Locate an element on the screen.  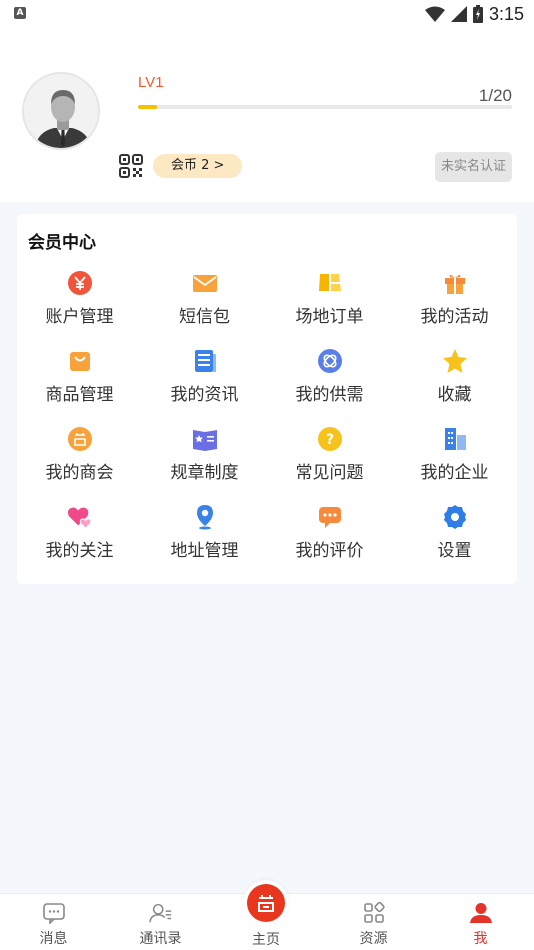
menu-label: 账户管理 is located at coordinates (79, 317).